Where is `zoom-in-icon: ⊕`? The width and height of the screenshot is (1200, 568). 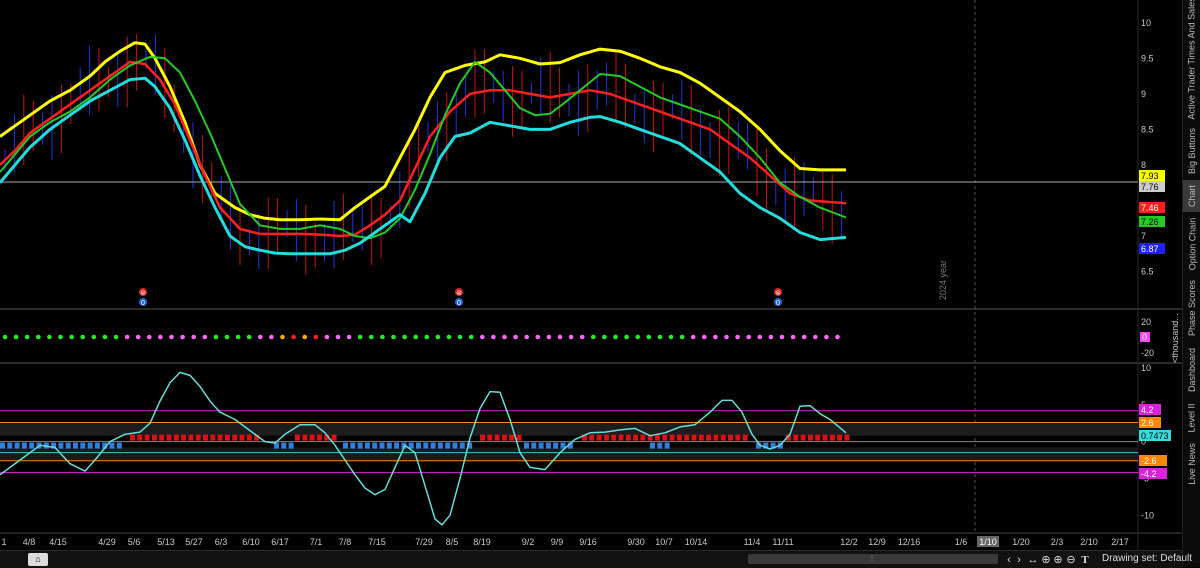 zoom-in-icon: ⊕ is located at coordinates (1058, 559).